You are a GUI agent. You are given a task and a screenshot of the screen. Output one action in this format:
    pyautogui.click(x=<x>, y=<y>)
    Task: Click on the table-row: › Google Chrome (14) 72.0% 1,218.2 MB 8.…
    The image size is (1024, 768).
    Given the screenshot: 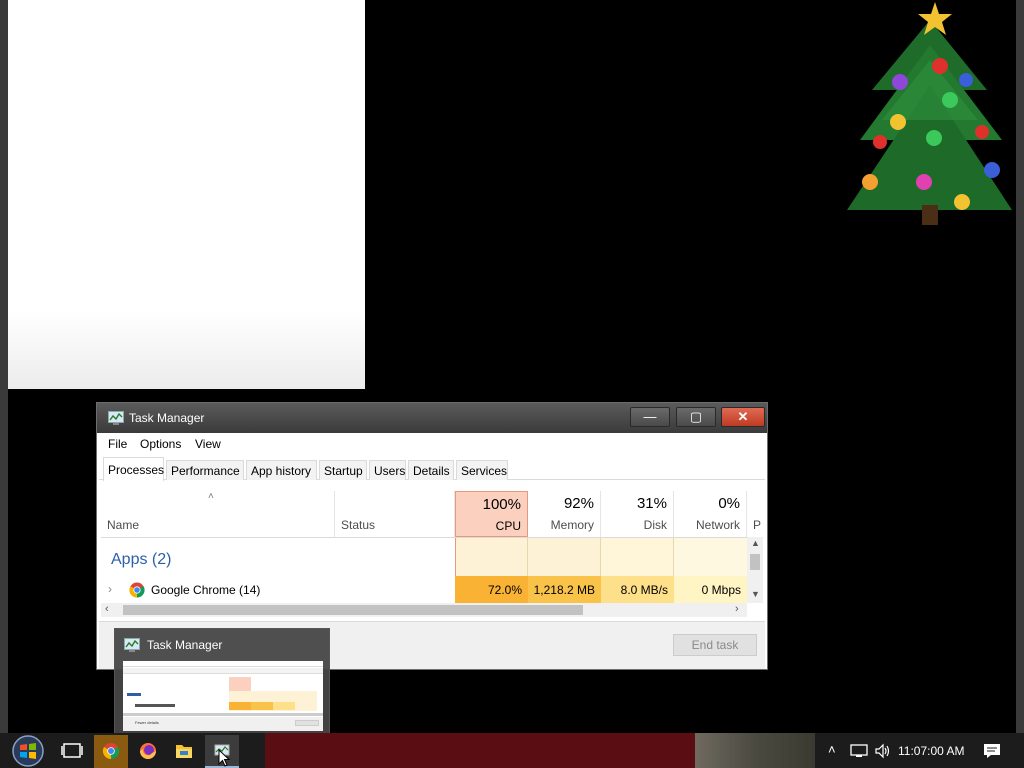 What is the action you would take?
    pyautogui.click(x=424, y=590)
    